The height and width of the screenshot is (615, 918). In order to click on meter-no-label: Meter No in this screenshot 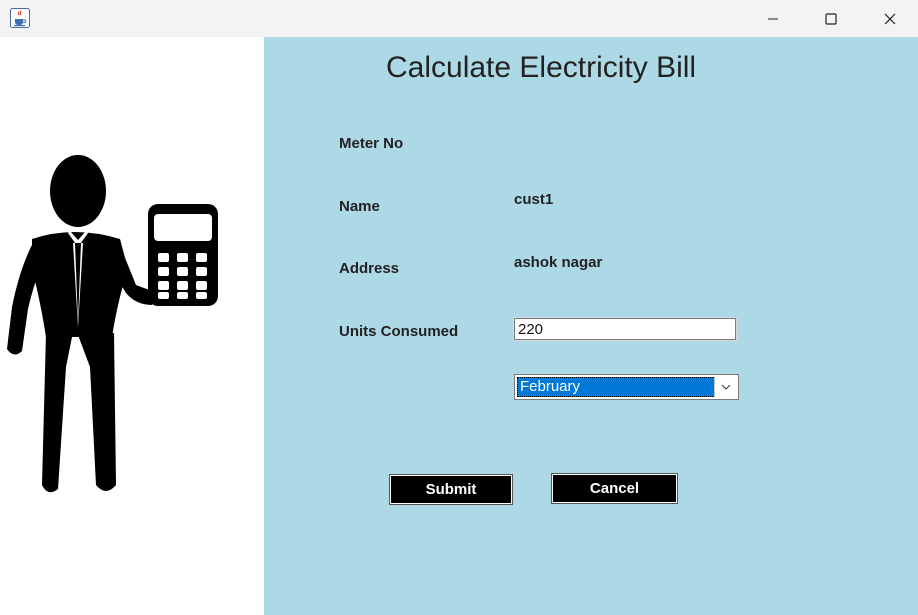, I will do `click(371, 143)`.